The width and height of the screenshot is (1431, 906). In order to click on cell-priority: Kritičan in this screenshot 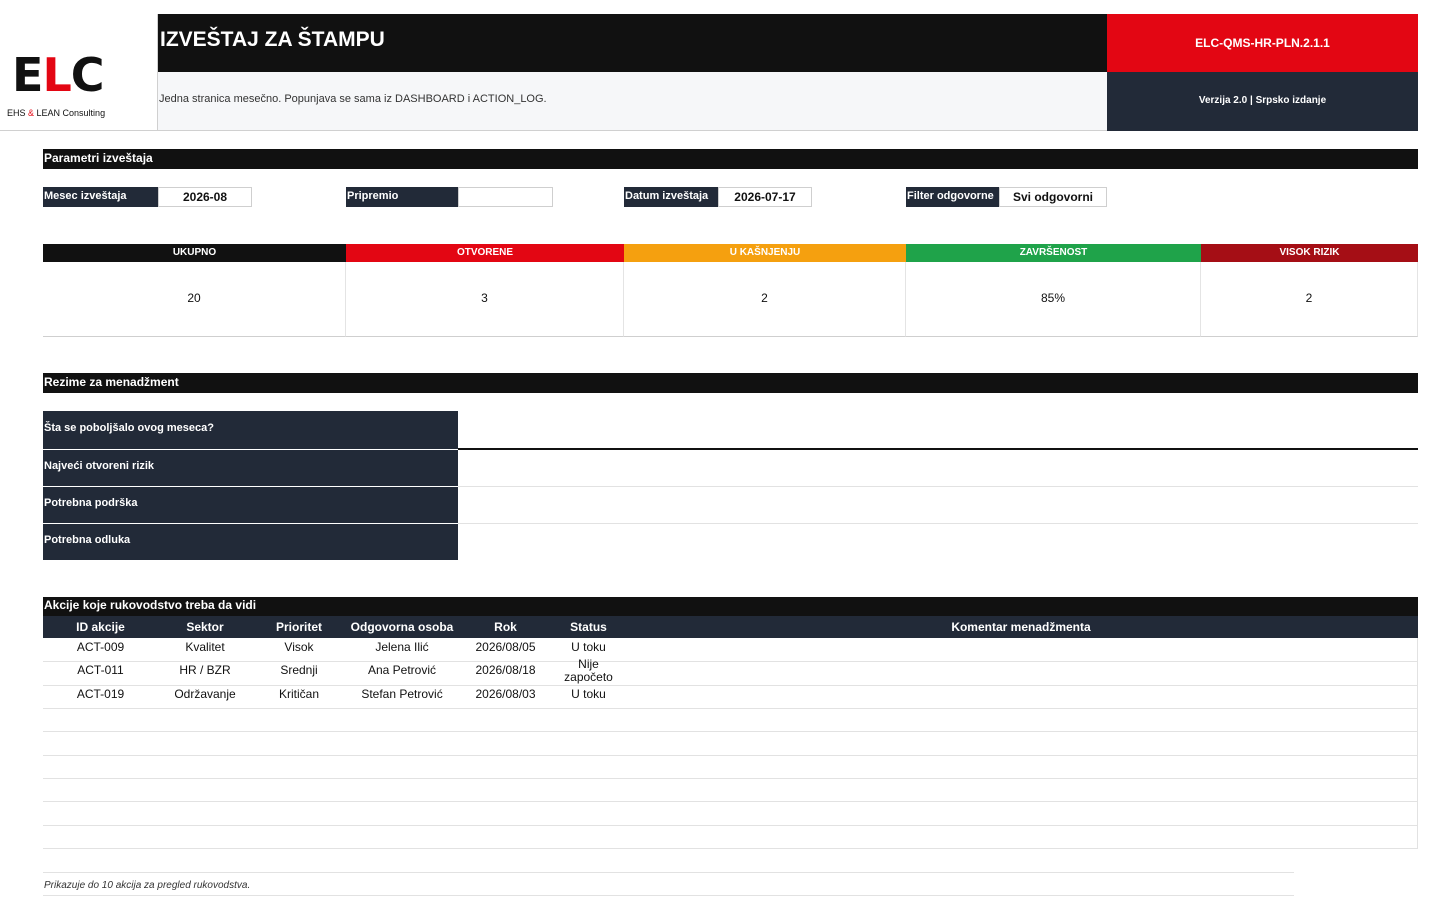, I will do `click(298, 694)`.